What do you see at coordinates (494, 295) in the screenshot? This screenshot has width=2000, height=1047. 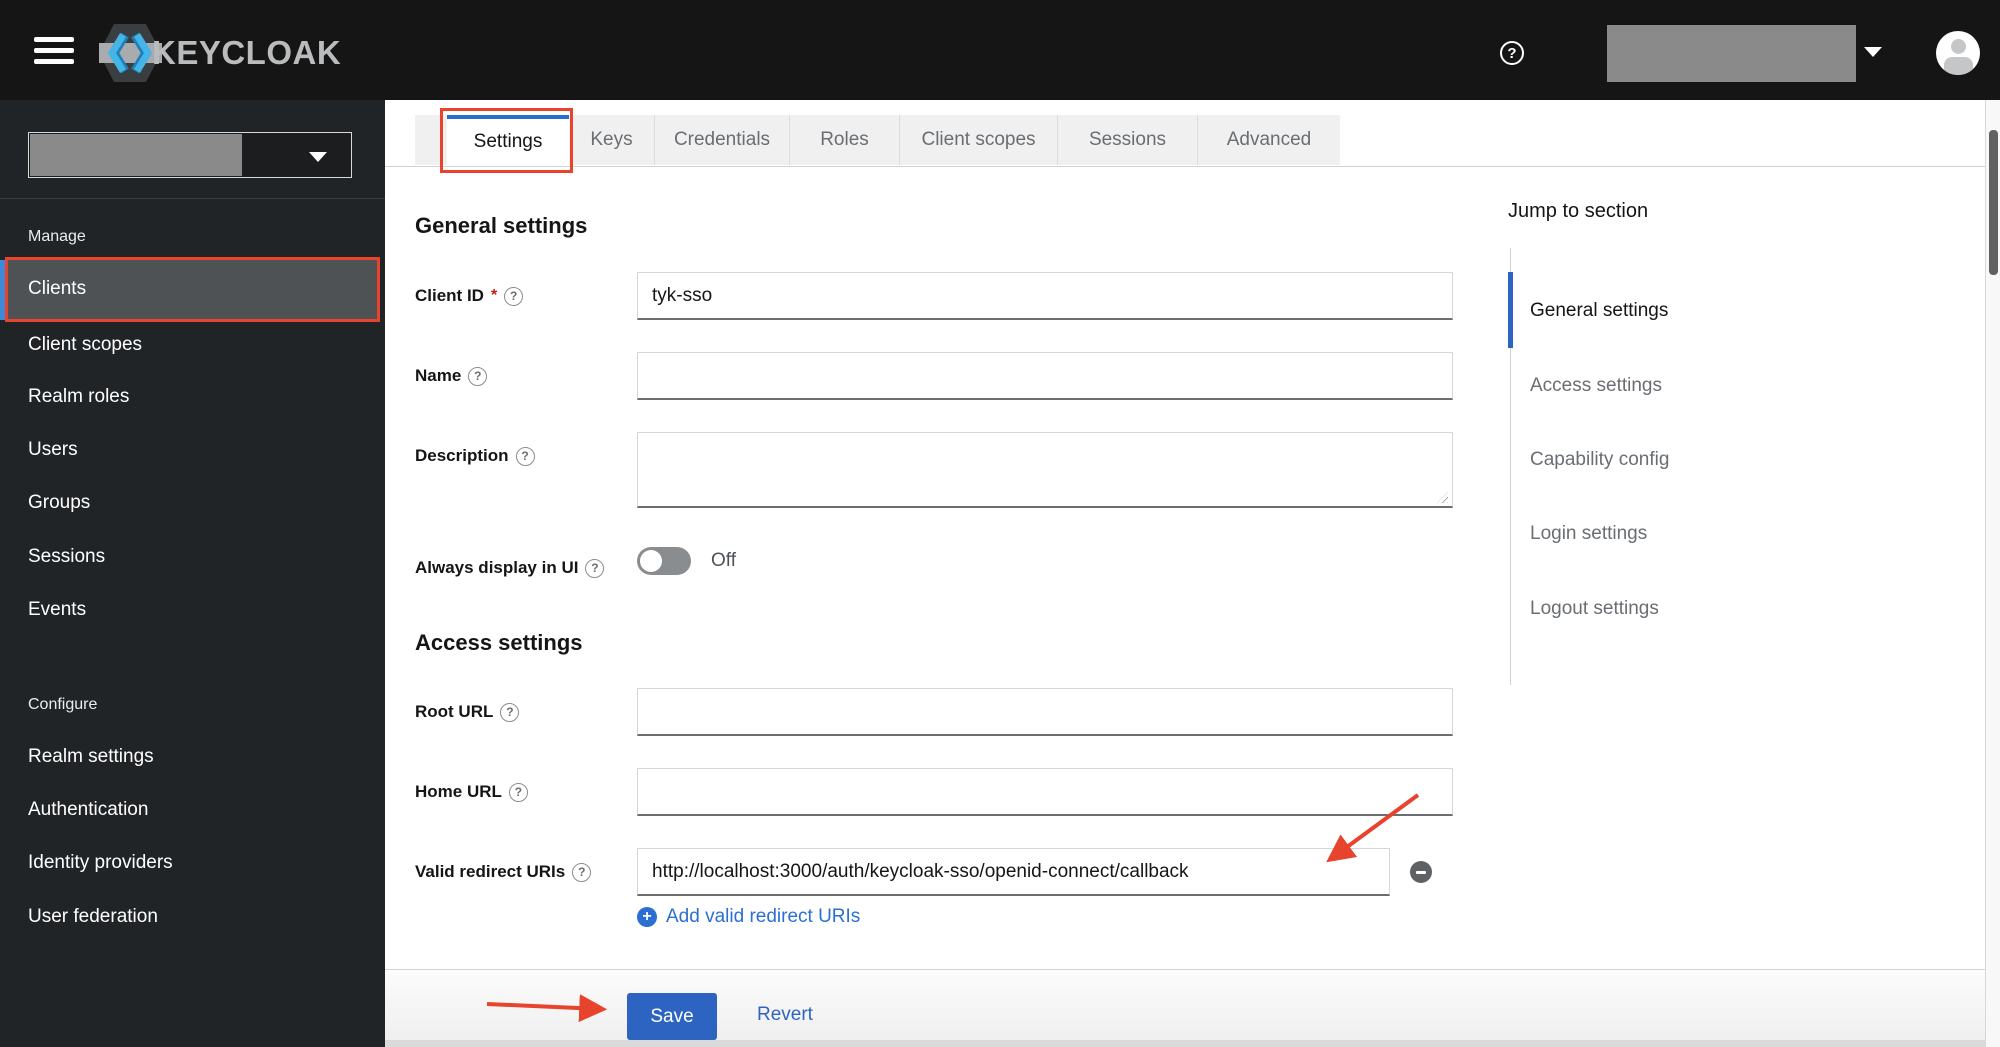 I see `required-asterisk: *` at bounding box center [494, 295].